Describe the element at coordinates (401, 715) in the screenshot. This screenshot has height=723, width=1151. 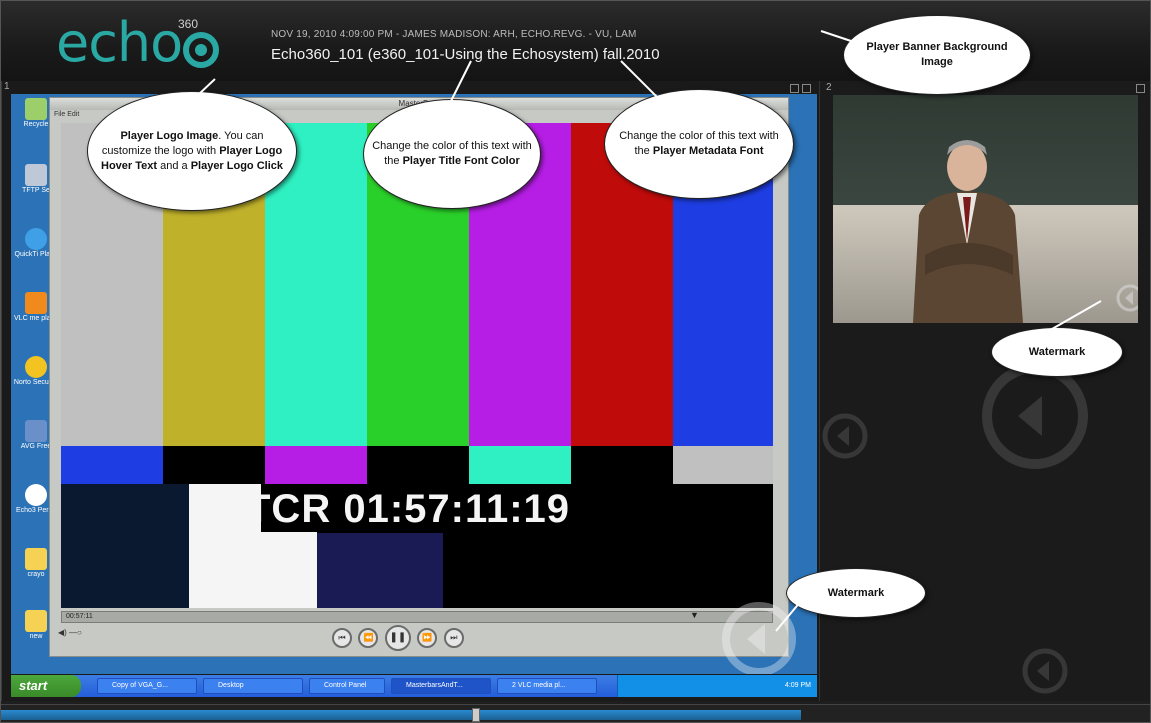
I see `timeline-progress` at that location.